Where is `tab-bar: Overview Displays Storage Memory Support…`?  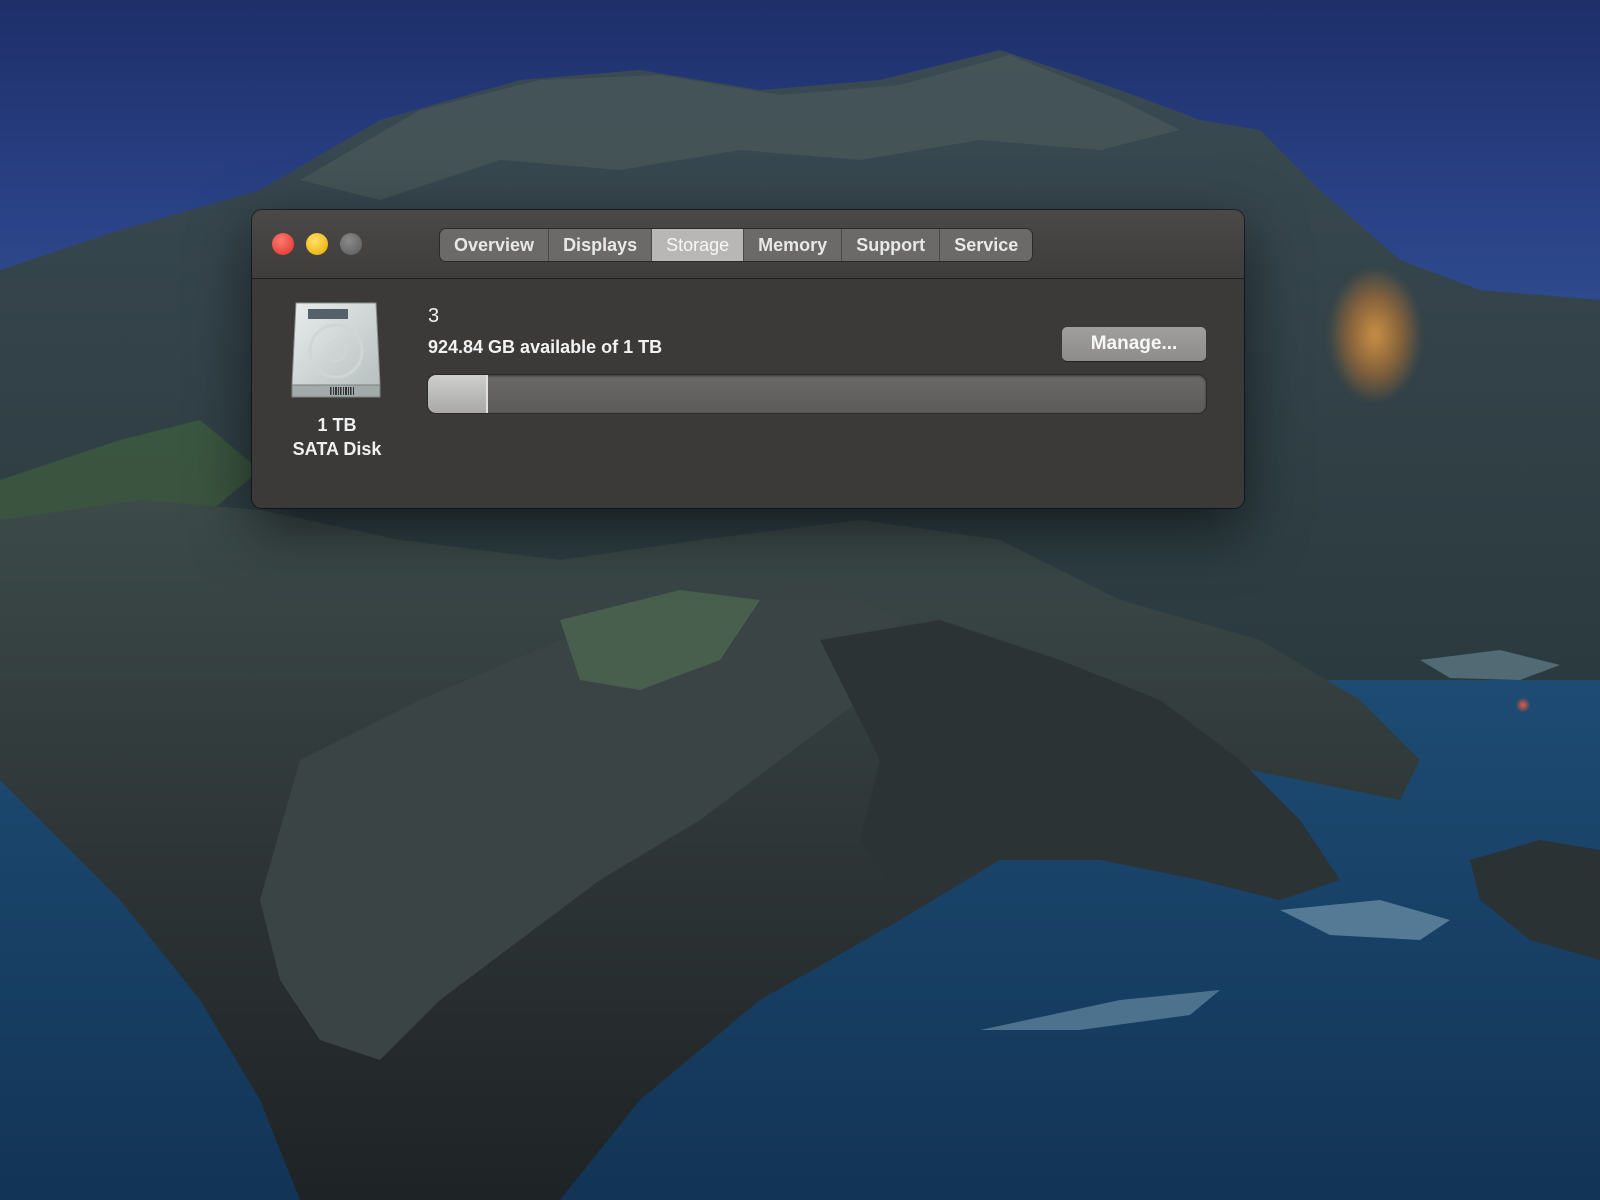
tab-bar: Overview Displays Storage Memory Support… is located at coordinates (736, 245).